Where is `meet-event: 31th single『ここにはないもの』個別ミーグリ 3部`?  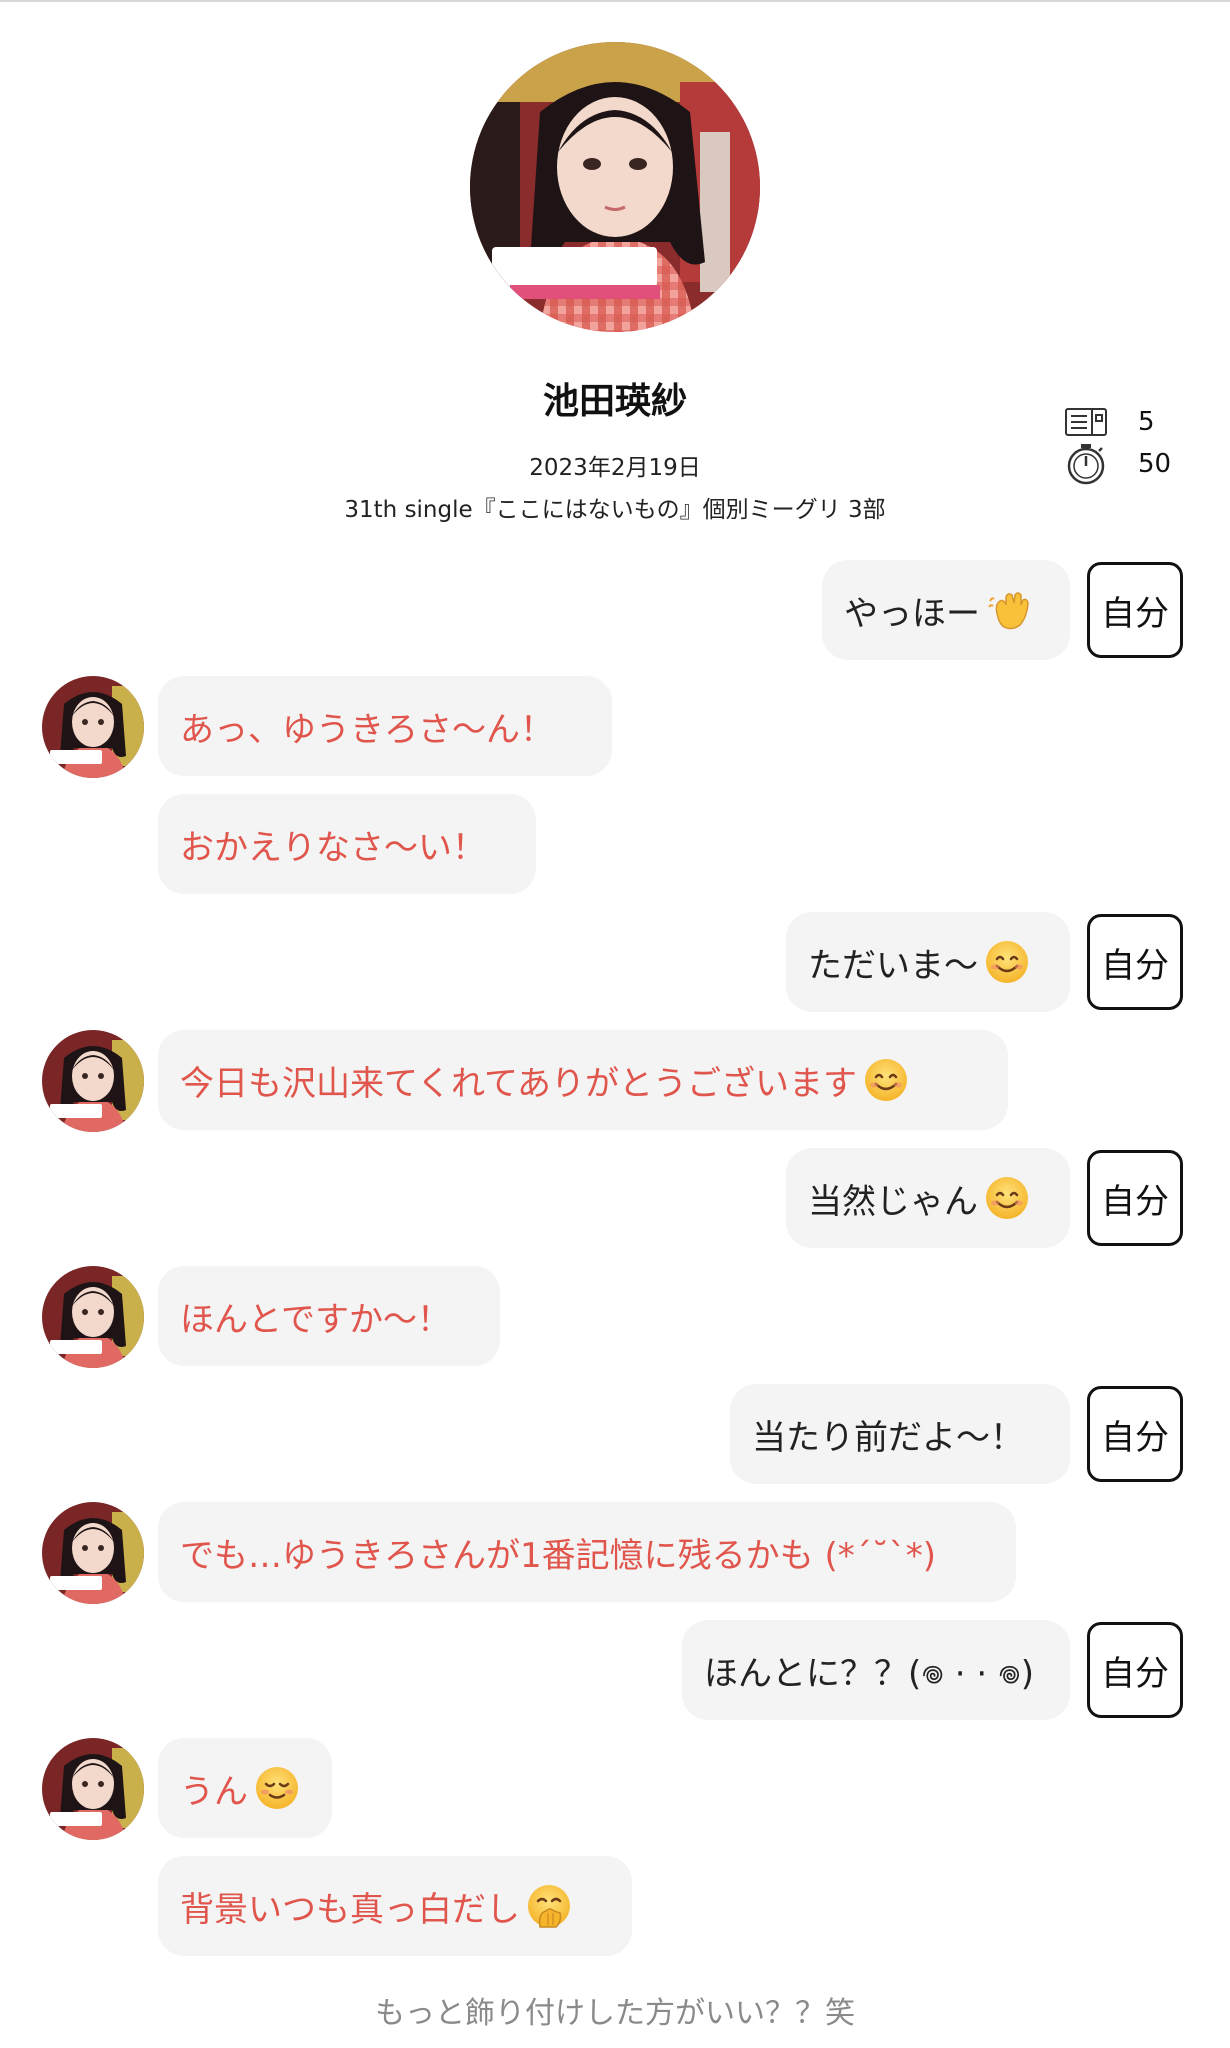 meet-event: 31th single『ここにはないもの』個別ミーグリ 3部 is located at coordinates (615, 510).